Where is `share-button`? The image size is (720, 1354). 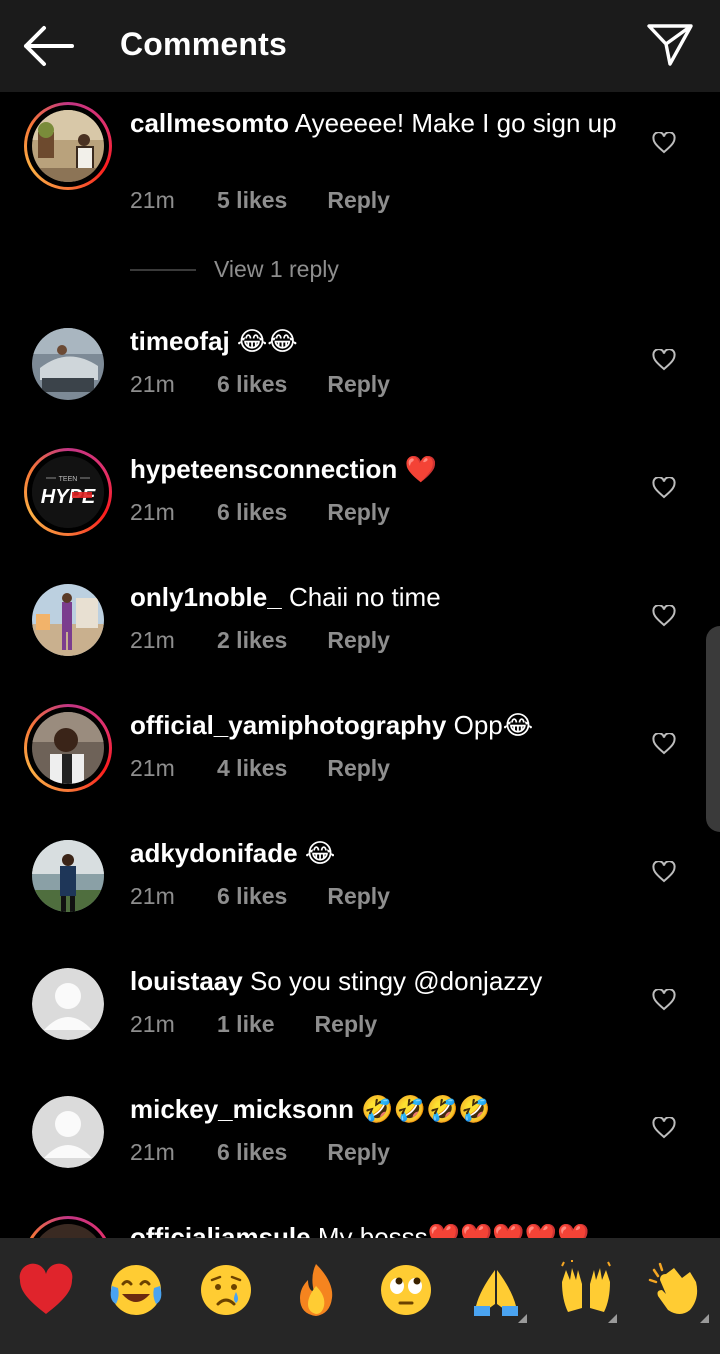 share-button is located at coordinates (670, 45).